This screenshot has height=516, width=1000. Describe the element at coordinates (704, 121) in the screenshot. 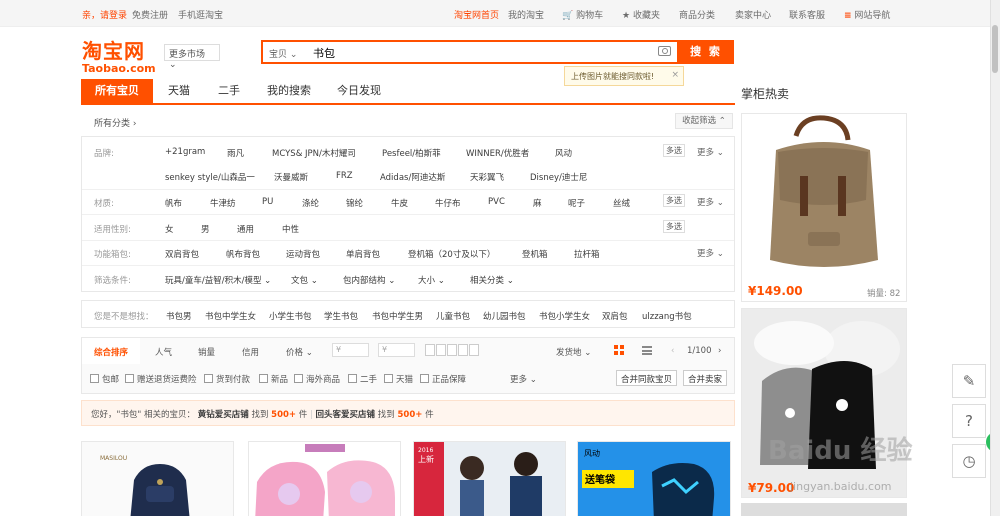

I see `collapse-filters-button: 收起筛选 ⌃` at that location.